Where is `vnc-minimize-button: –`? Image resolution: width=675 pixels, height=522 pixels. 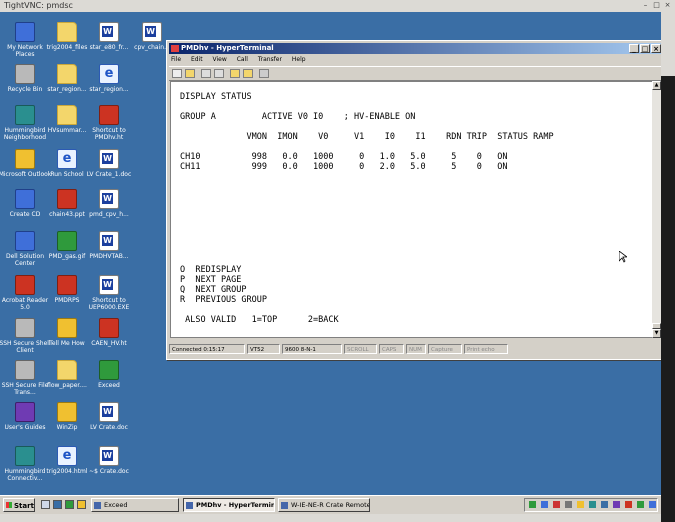
vnc-minimize-button: – is located at coordinates (645, 5).